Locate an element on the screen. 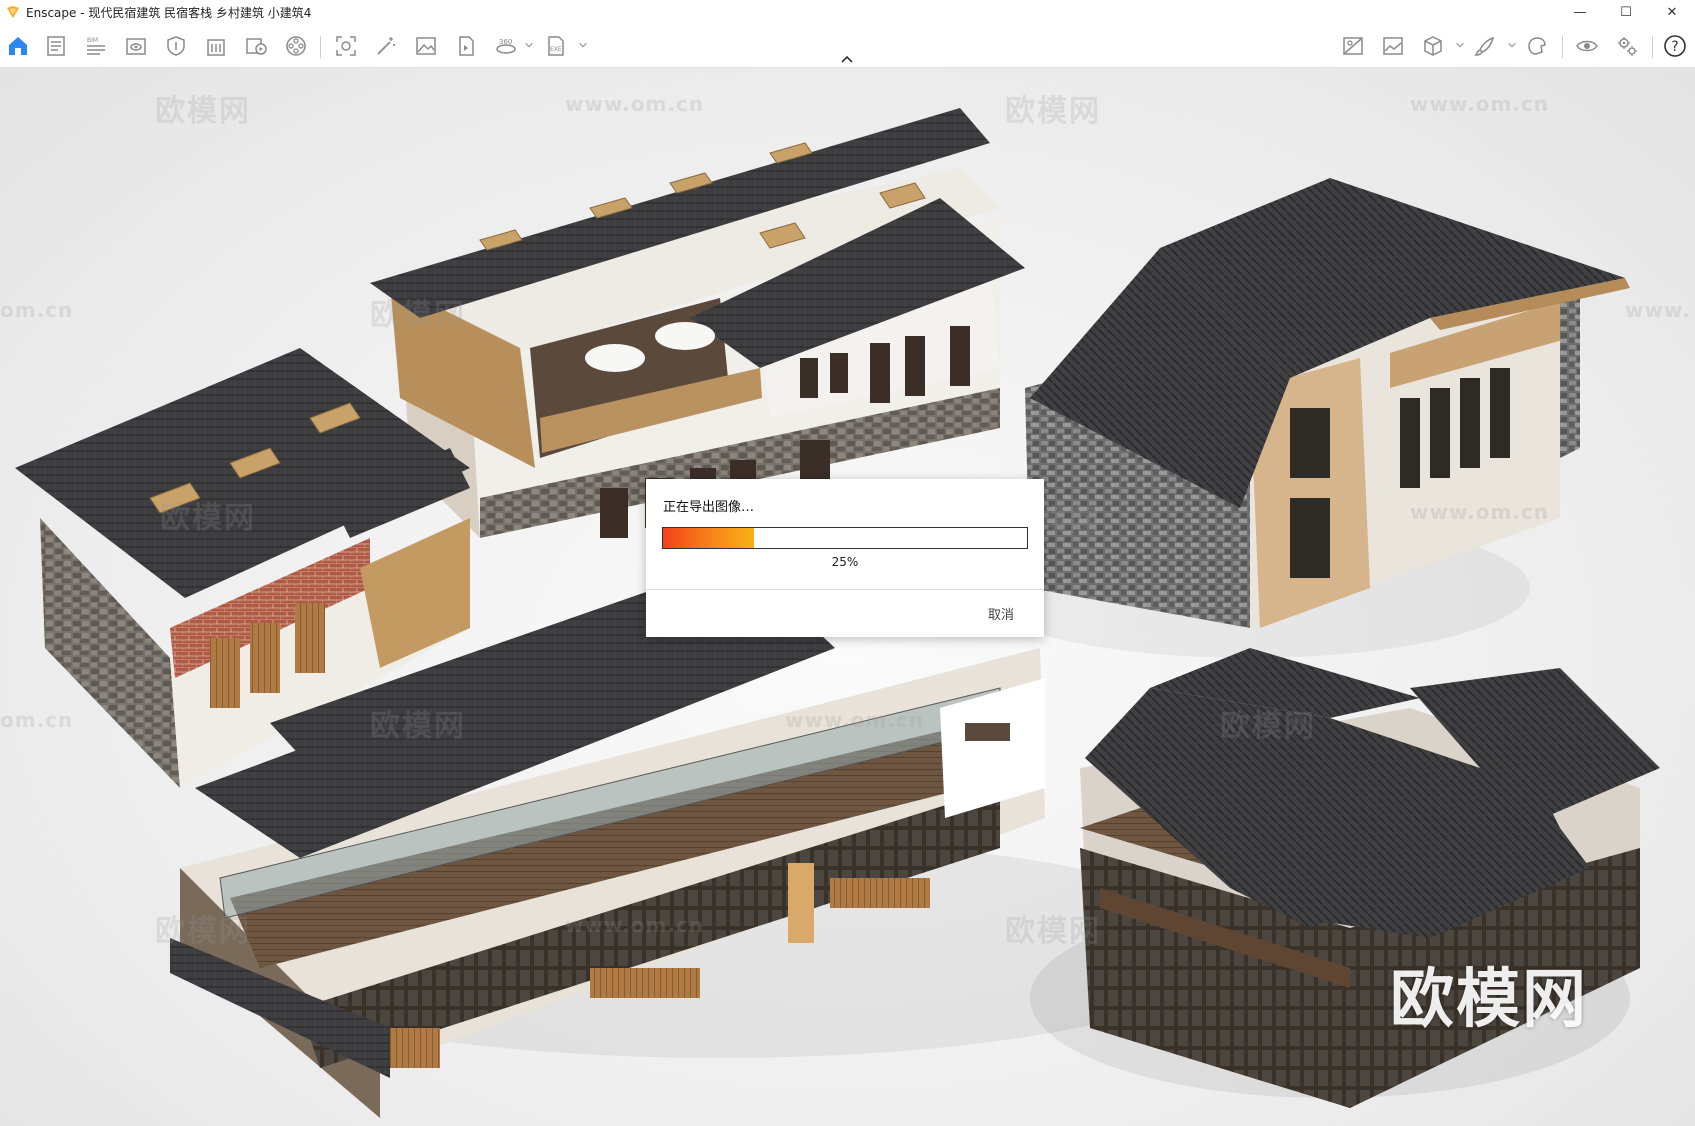  document-icon is located at coordinates (56, 46).